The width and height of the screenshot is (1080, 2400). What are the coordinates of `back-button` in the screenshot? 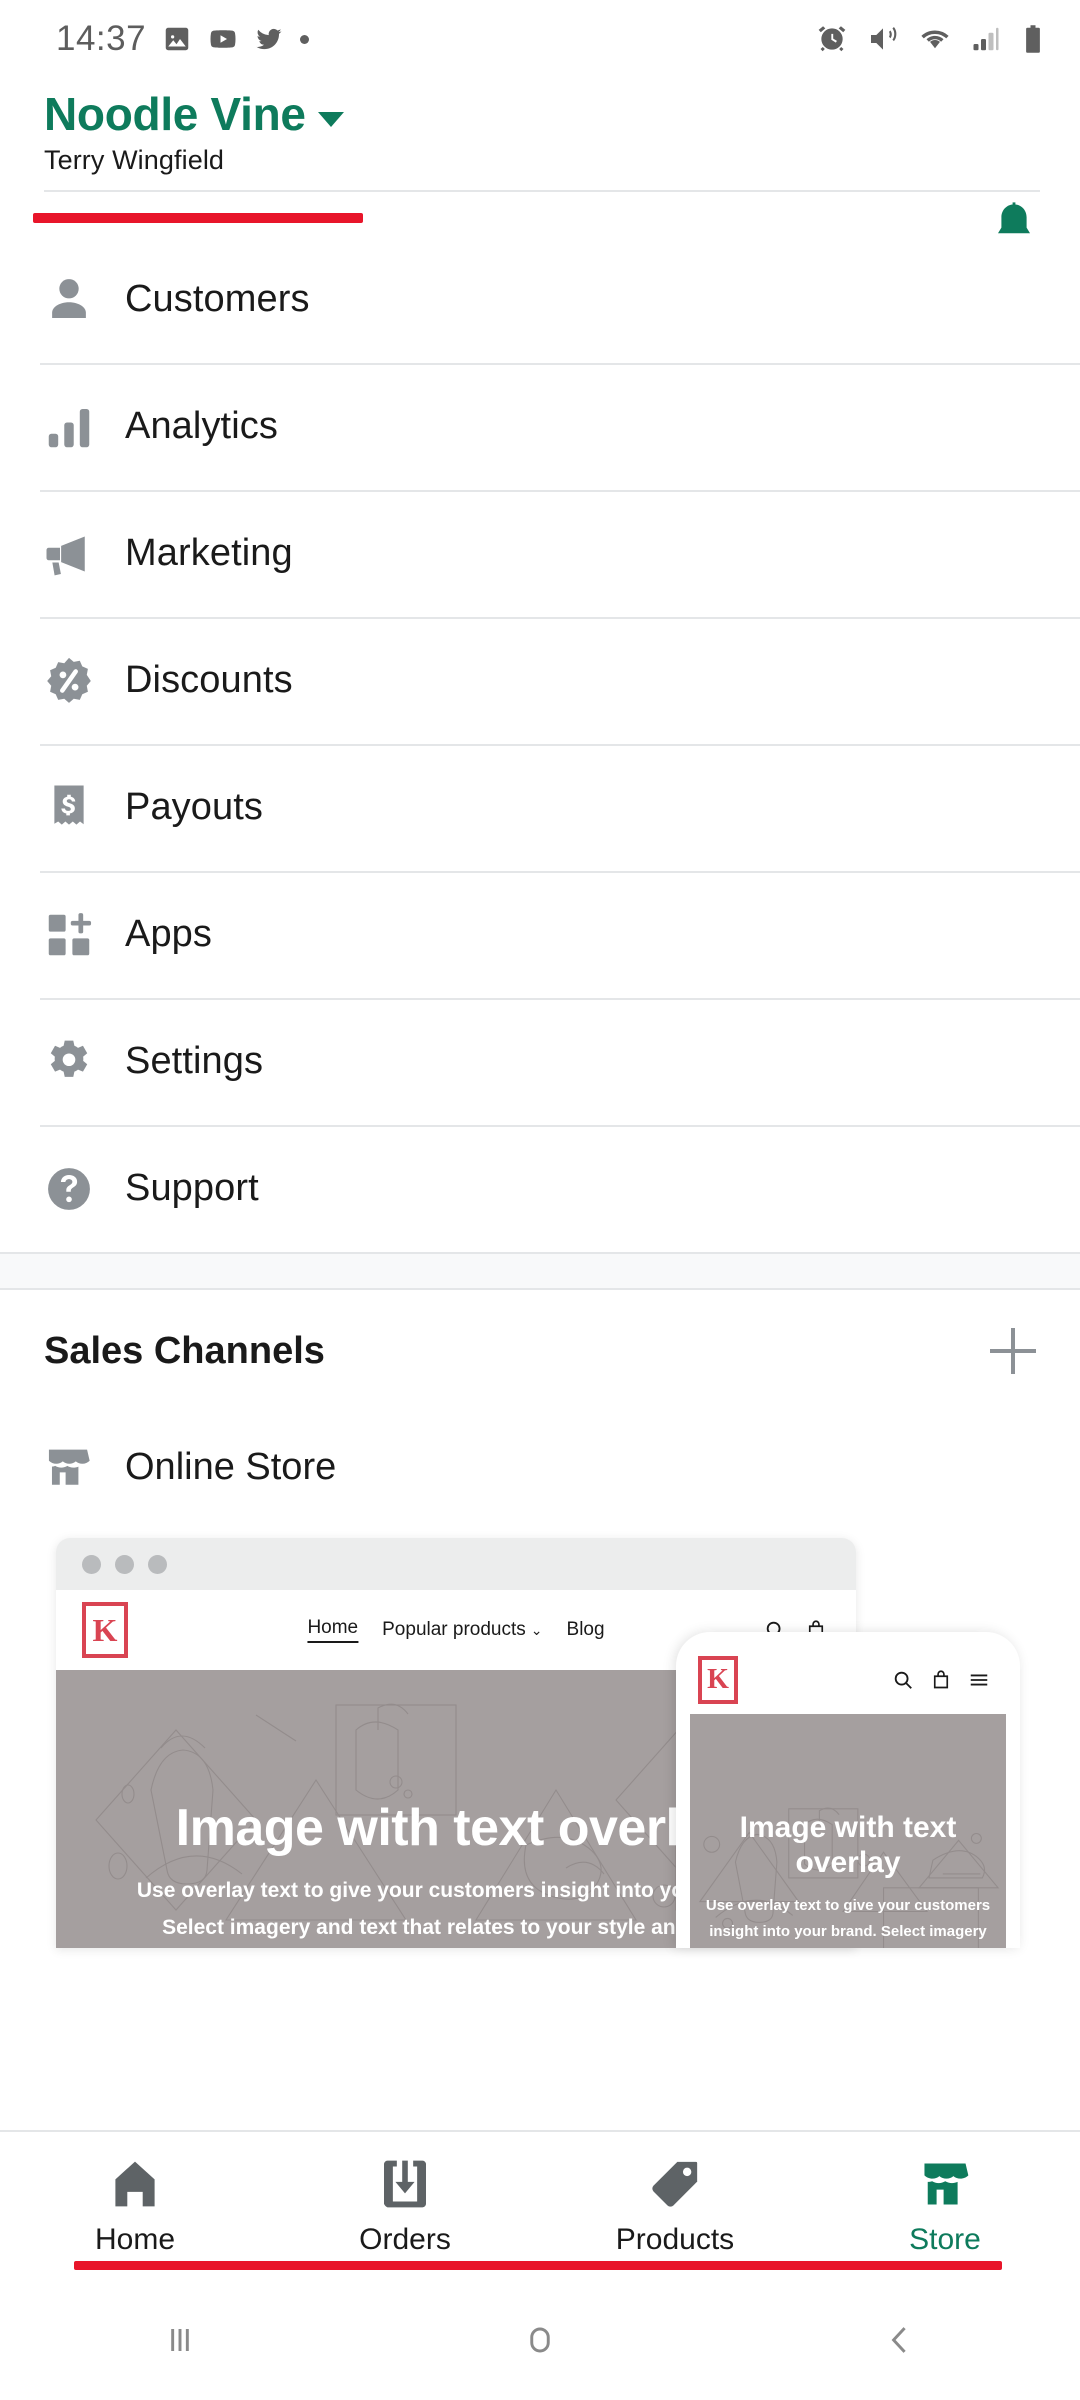 It's located at (900, 2340).